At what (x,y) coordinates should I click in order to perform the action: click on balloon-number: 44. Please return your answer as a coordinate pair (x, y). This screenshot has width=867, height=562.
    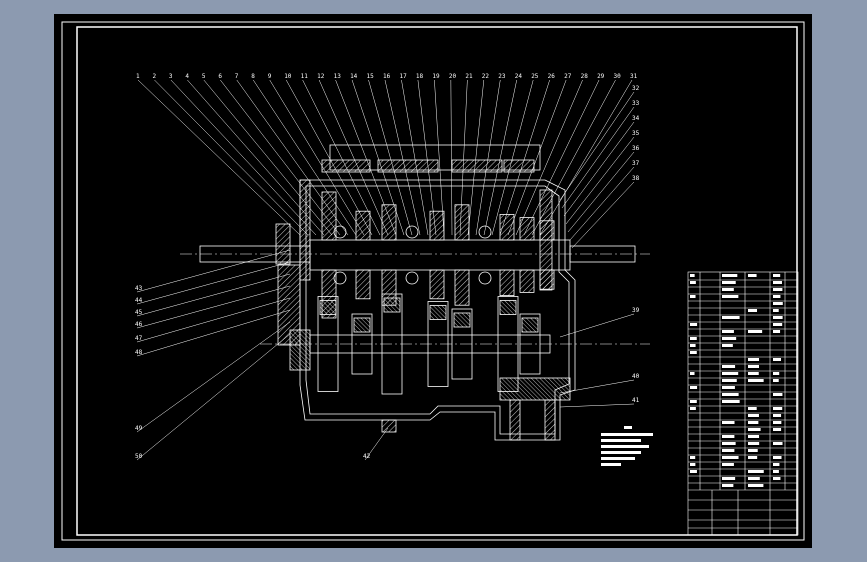
    Looking at the image, I should click on (139, 300).